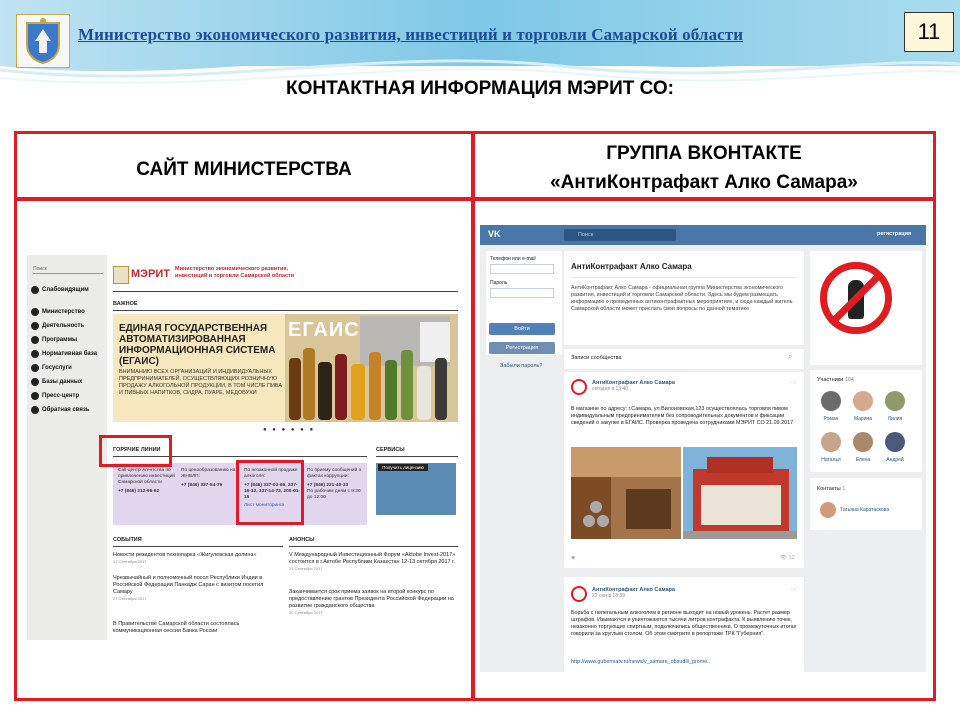 The width and height of the screenshot is (960, 720). I want to click on login-field, so click(522, 269).